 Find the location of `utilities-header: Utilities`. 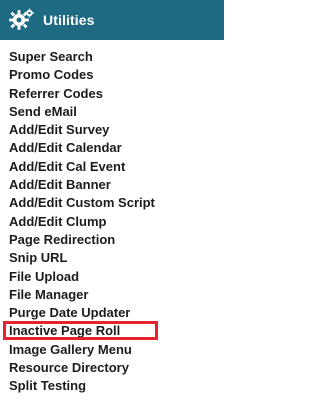

utilities-header: Utilities is located at coordinates (112, 20).